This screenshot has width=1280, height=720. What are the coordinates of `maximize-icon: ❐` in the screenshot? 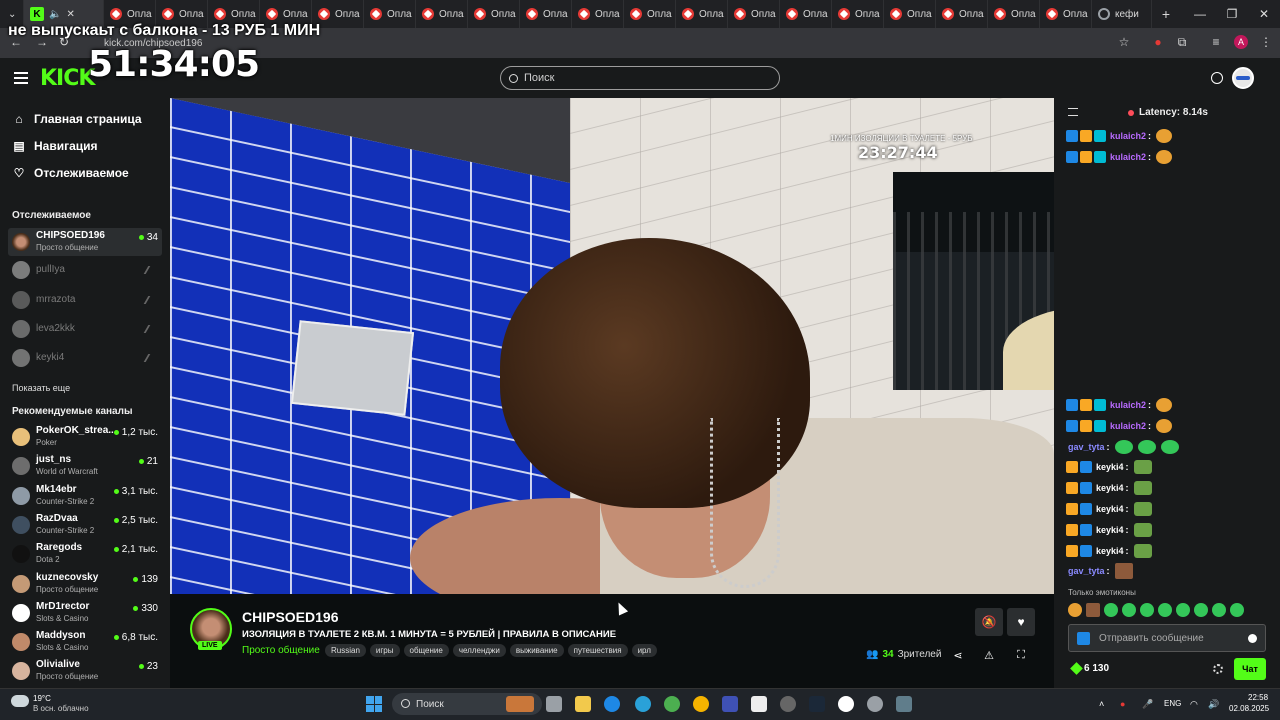 It's located at (1232, 14).